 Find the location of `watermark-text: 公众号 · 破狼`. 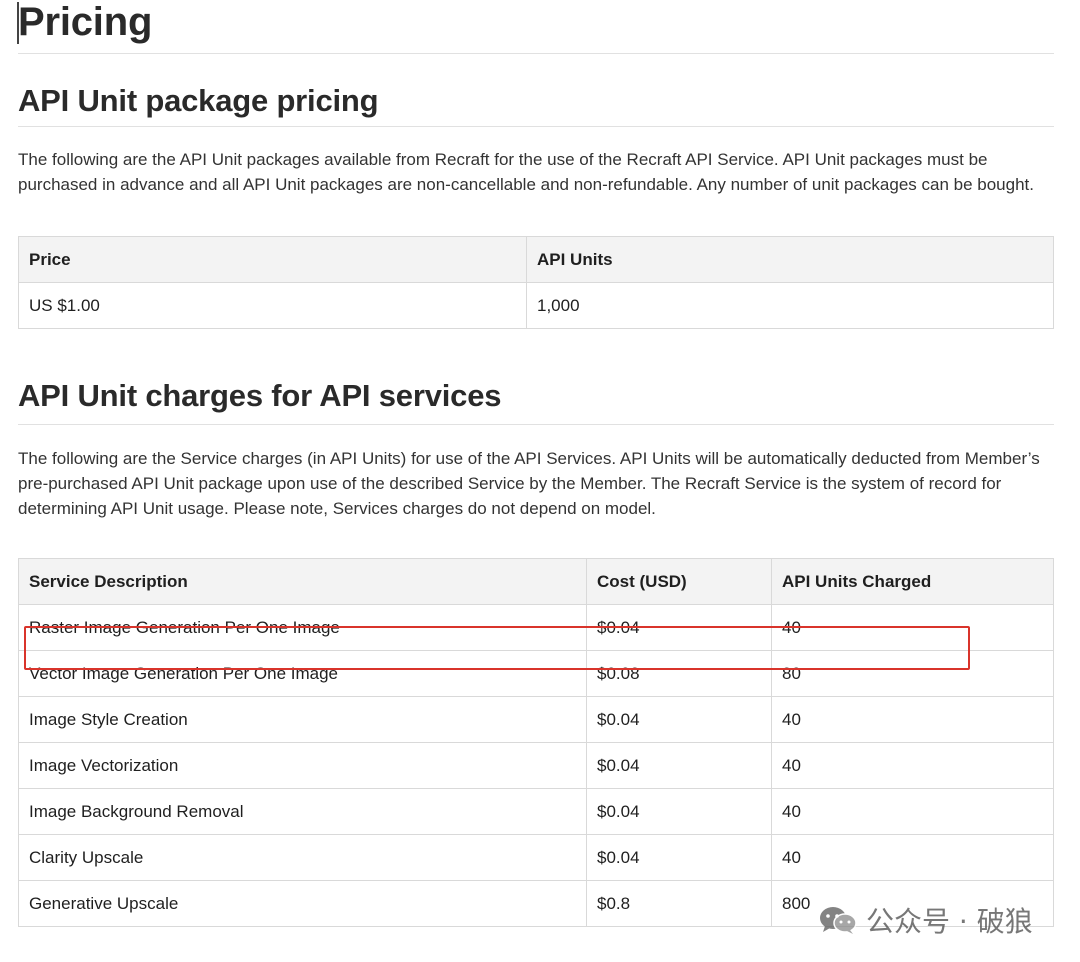

watermark-text: 公众号 · 破狼 is located at coordinates (949, 921).